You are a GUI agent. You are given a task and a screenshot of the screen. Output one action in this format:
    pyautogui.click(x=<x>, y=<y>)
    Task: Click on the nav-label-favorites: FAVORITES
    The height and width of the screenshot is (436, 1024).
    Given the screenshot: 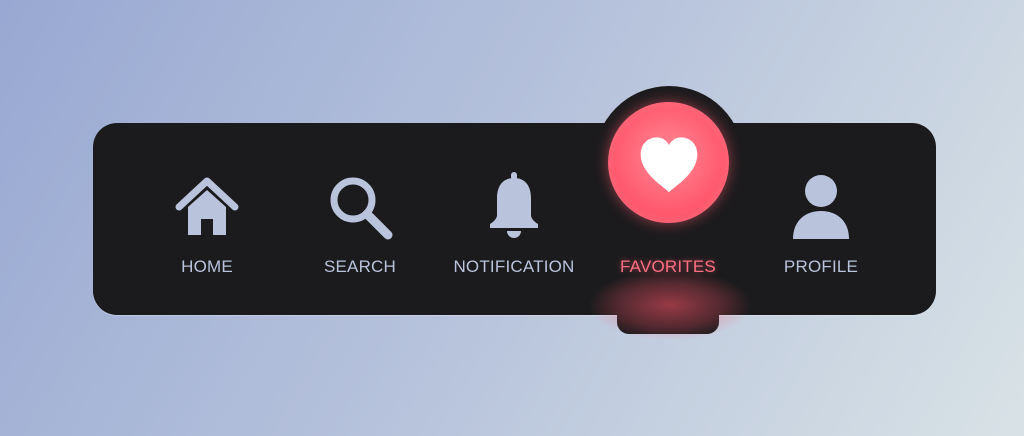 What is the action you would take?
    pyautogui.click(x=668, y=266)
    